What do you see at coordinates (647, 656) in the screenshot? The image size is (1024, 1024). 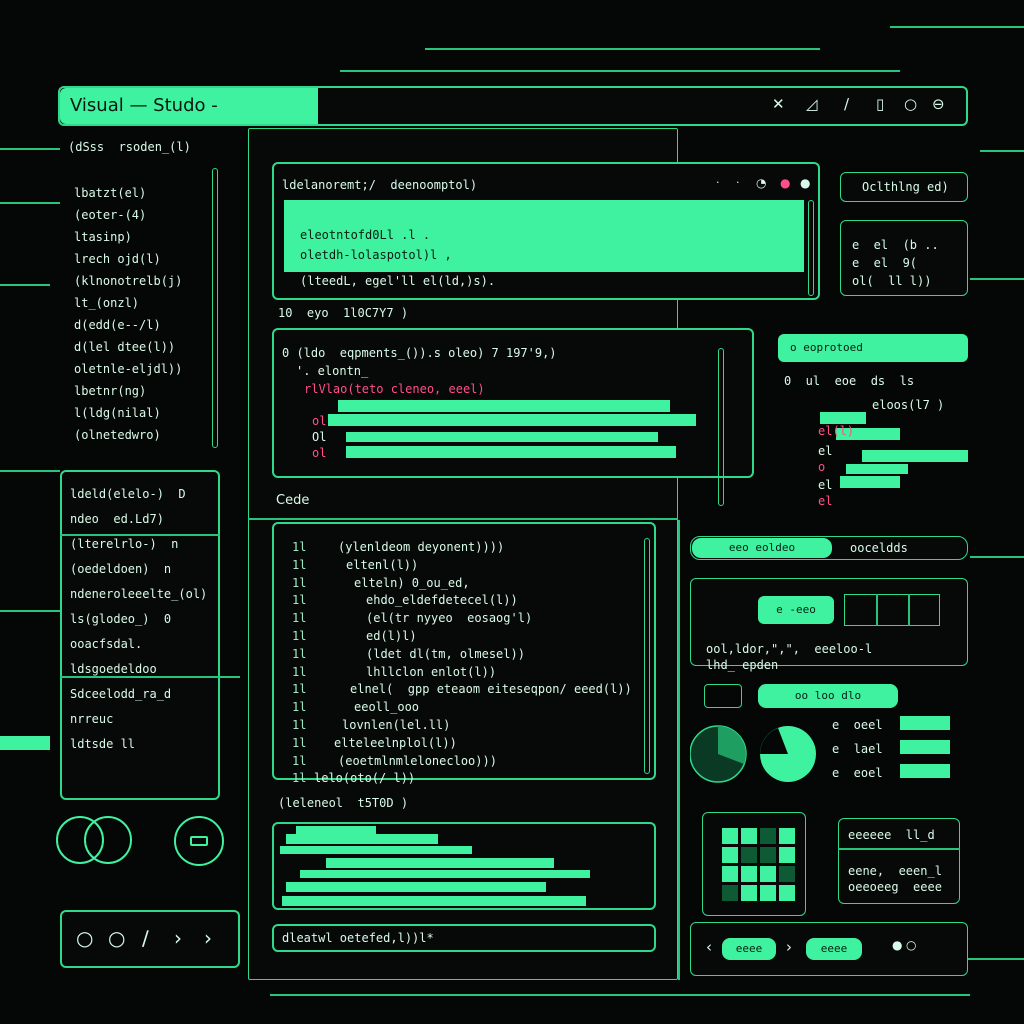 I see `code-panel-scrollbar` at bounding box center [647, 656].